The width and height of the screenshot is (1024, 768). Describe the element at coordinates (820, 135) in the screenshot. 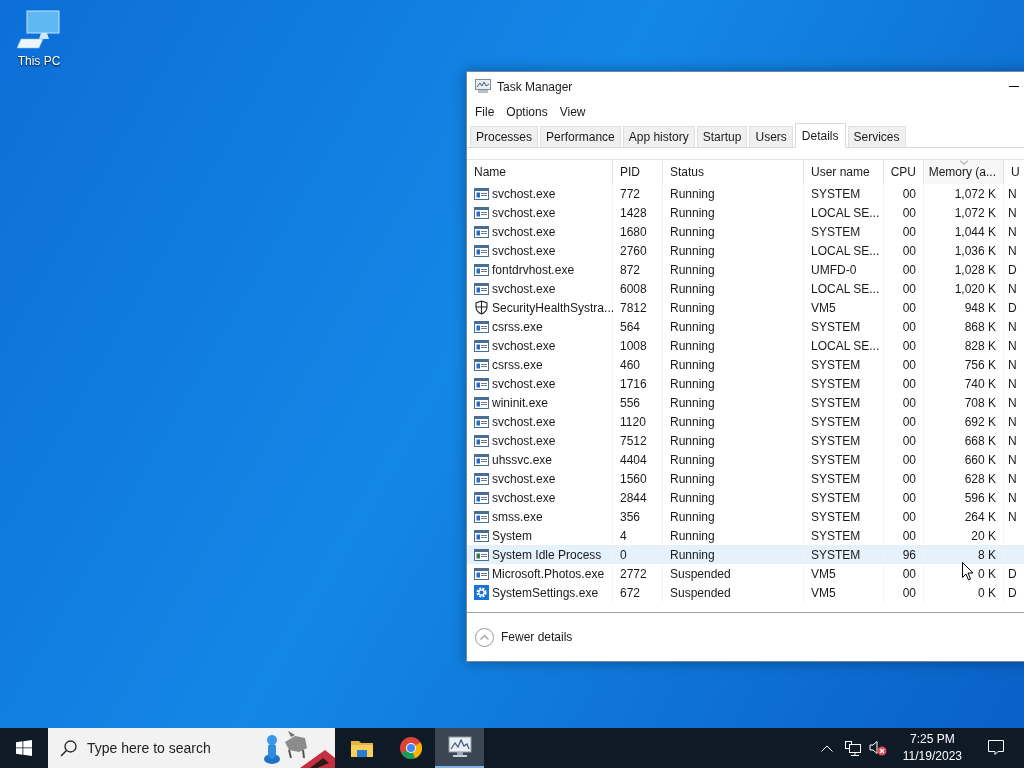

I see `tab: Details` at that location.